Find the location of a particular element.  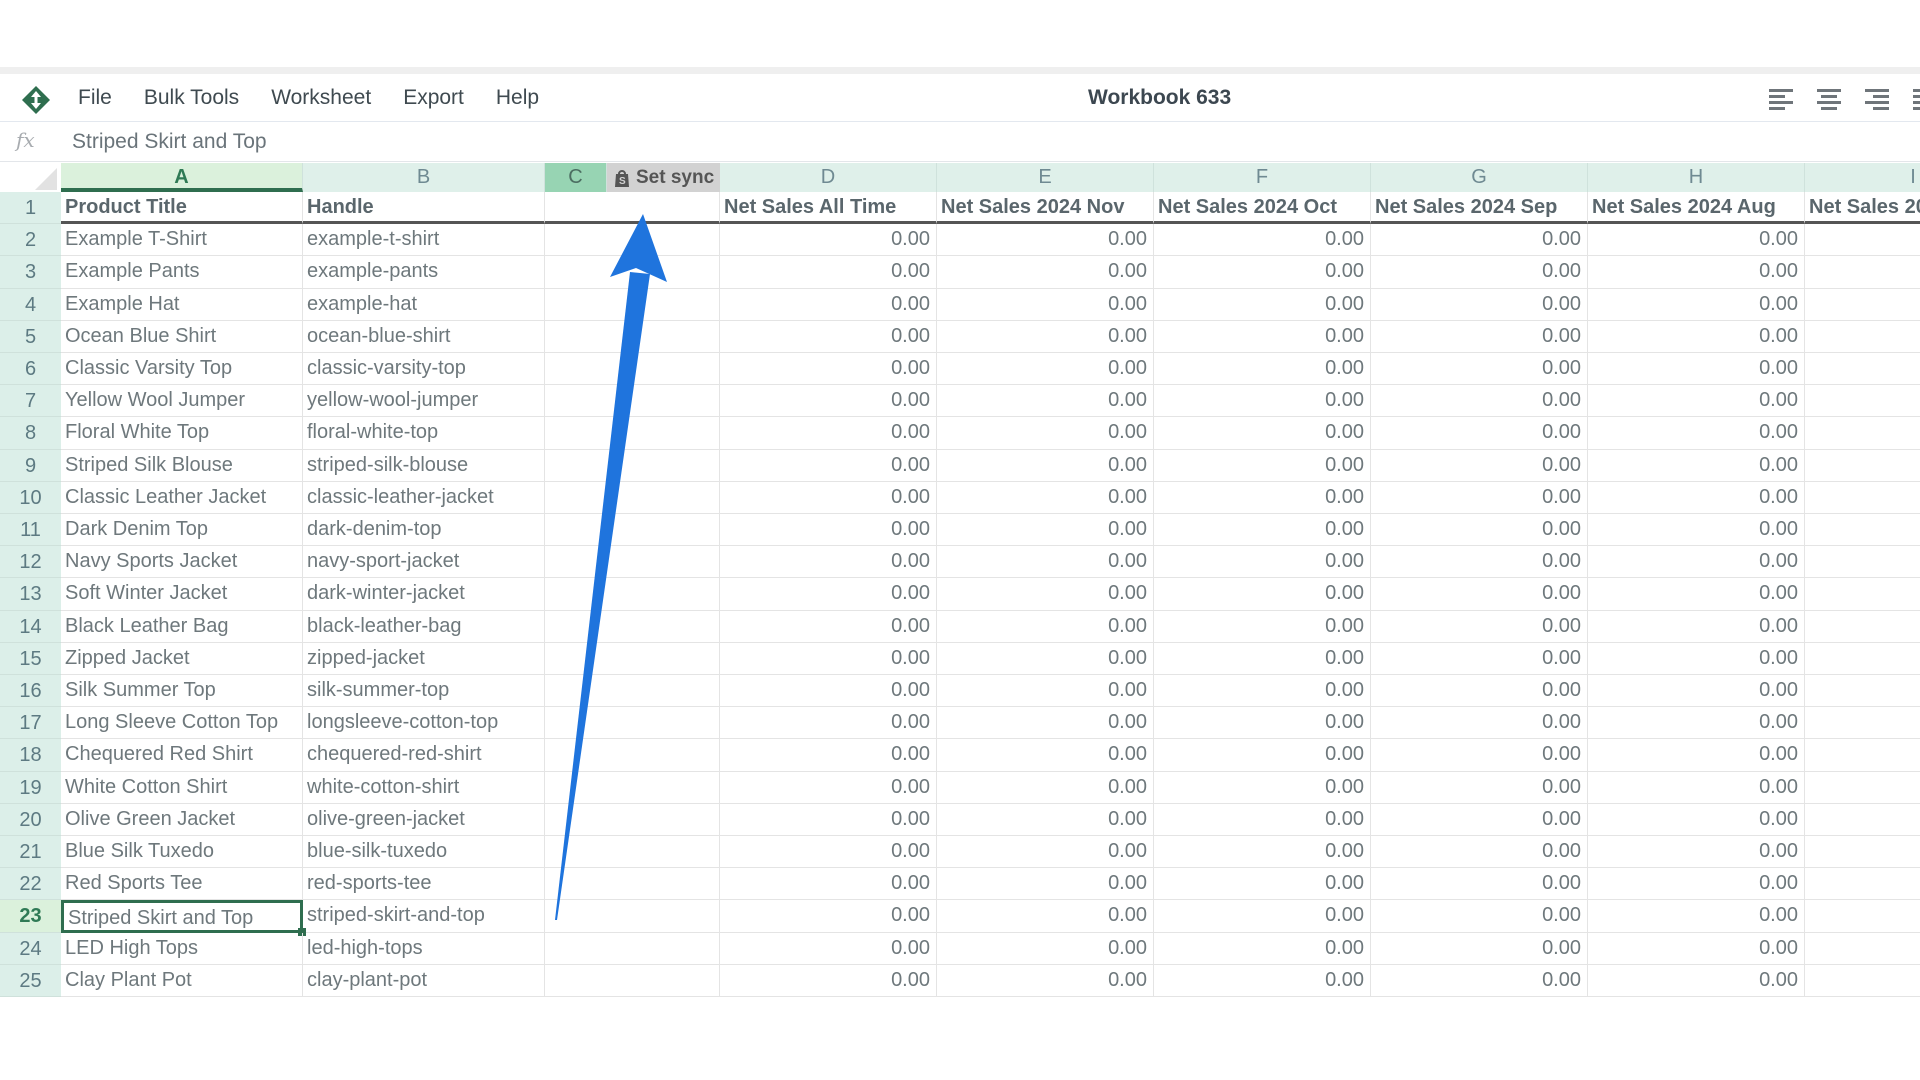

header-cell: Net Sales 2024 Sep is located at coordinates (1479, 208).